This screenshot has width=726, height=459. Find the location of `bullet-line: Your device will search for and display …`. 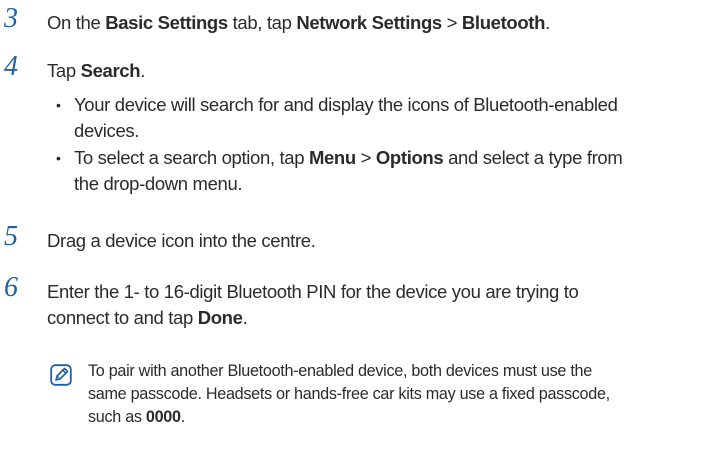

bullet-line: Your device will search for and display … is located at coordinates (346, 105).